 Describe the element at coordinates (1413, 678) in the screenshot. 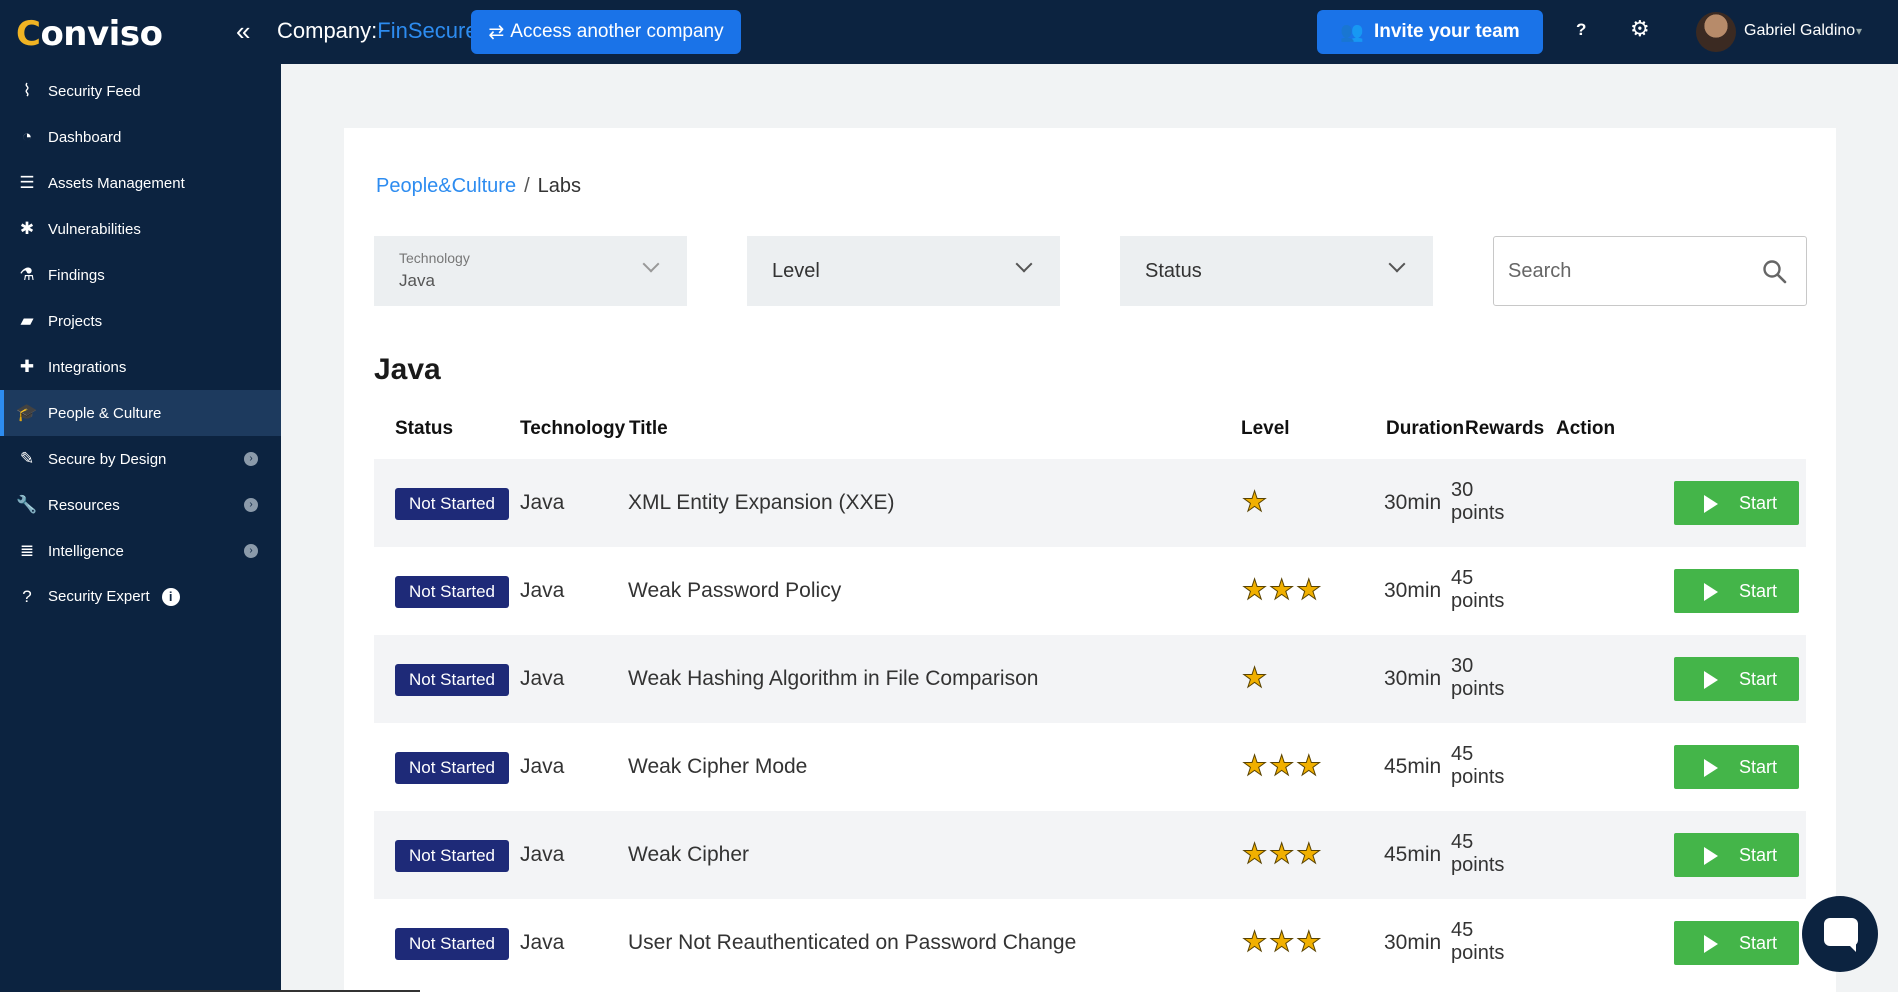

I see `row-duration: 30min` at that location.